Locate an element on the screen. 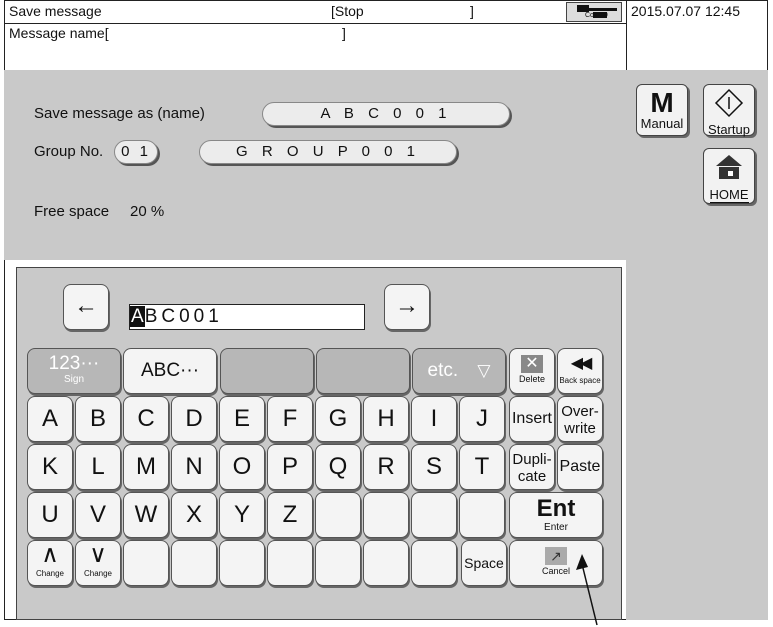 The image size is (773, 627). delete-label: Delete is located at coordinates (531, 379).